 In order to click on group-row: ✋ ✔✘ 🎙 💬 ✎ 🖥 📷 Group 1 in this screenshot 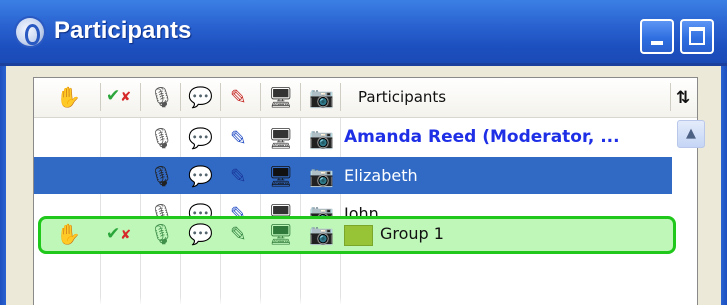, I will do `click(365, 234)`.